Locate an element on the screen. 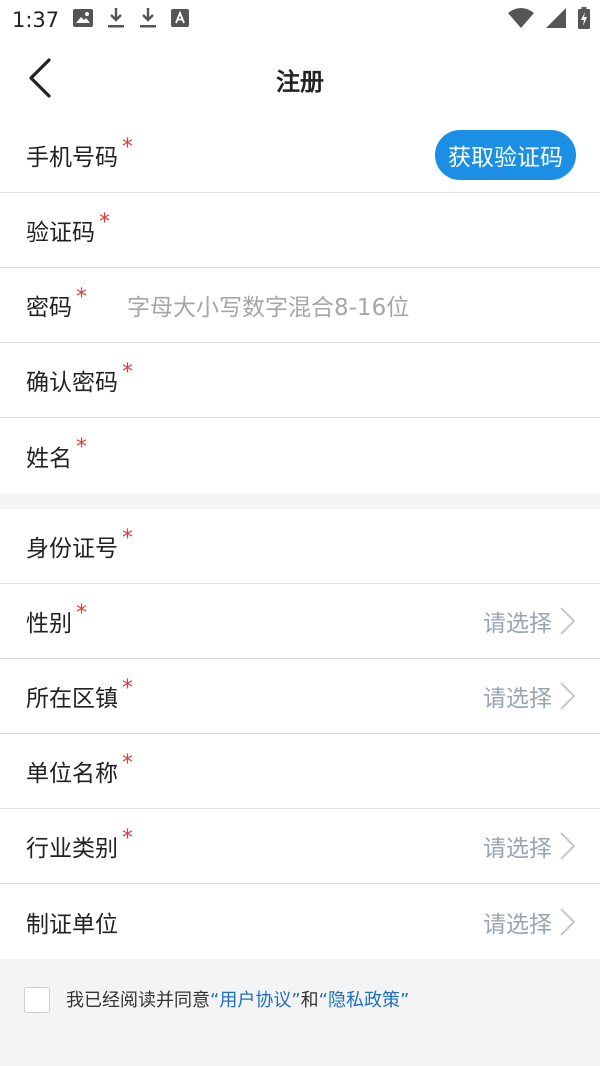  back-button is located at coordinates (40, 80).